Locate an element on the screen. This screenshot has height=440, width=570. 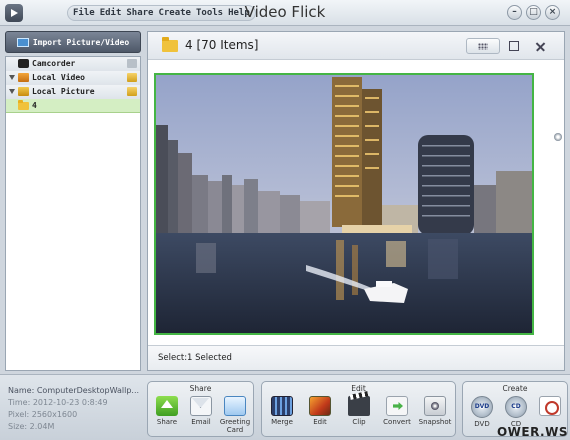
email-icon is located at coordinates (201, 406).